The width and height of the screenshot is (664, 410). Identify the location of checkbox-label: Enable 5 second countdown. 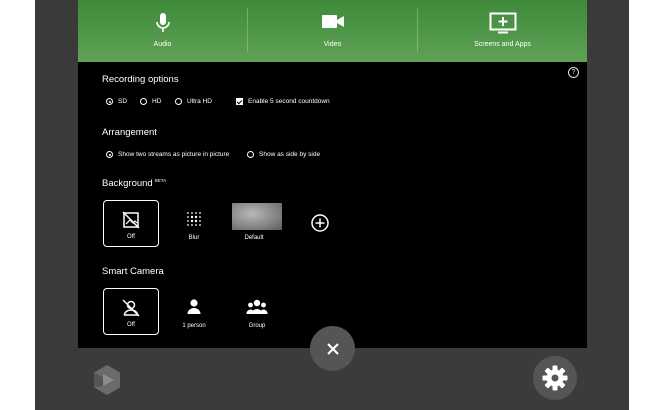
(289, 101).